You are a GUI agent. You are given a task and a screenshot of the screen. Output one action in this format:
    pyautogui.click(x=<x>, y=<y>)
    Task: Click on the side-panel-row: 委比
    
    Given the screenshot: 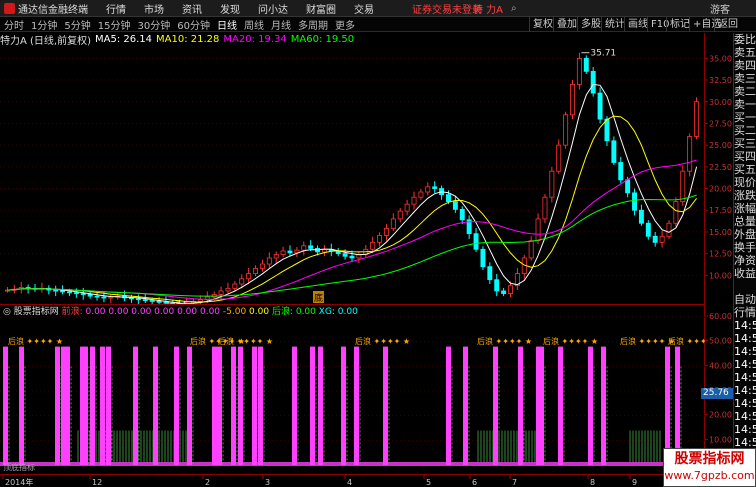 What is the action you would take?
    pyautogui.click(x=745, y=39)
    